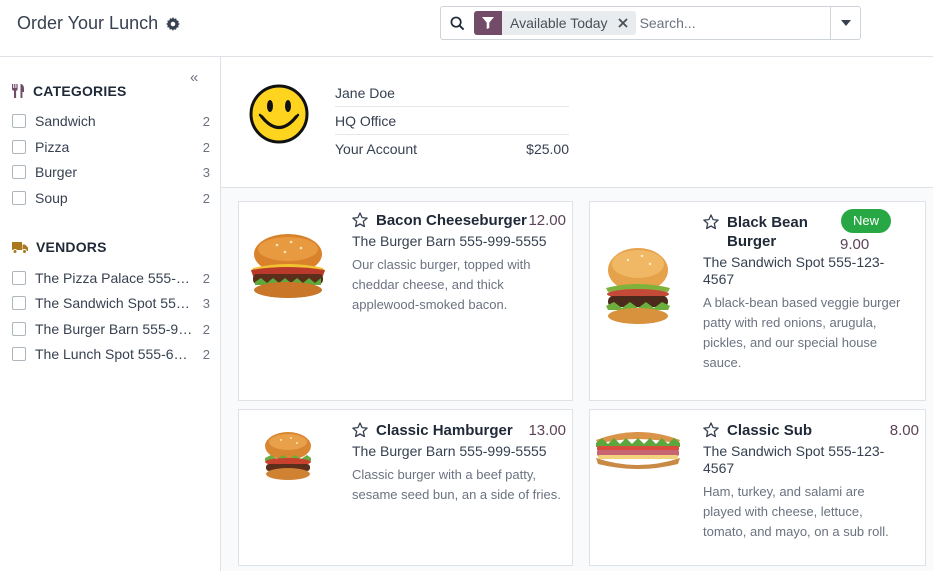  I want to click on category-label: Burger, so click(56, 172).